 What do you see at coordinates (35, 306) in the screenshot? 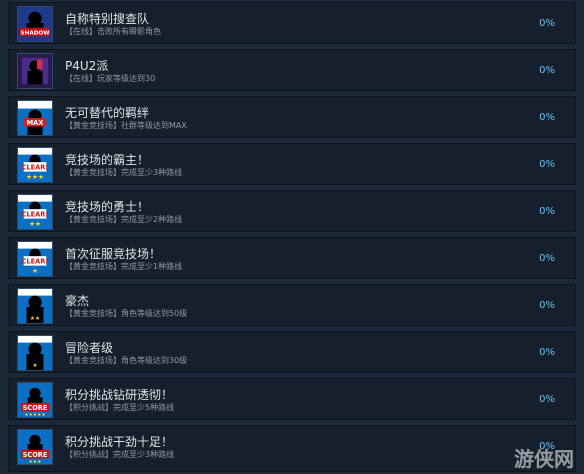
I see `golden-arena-icon: ★★` at bounding box center [35, 306].